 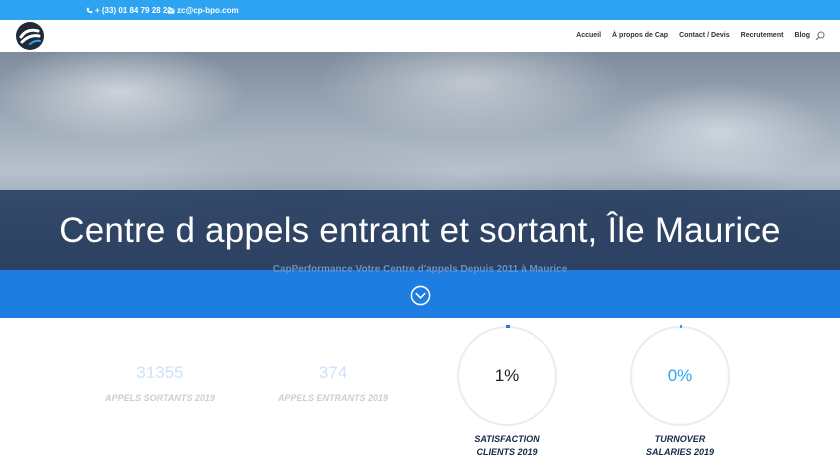 I want to click on phone-contact: + (33) 01 84 79 28 20, so click(x=129, y=10).